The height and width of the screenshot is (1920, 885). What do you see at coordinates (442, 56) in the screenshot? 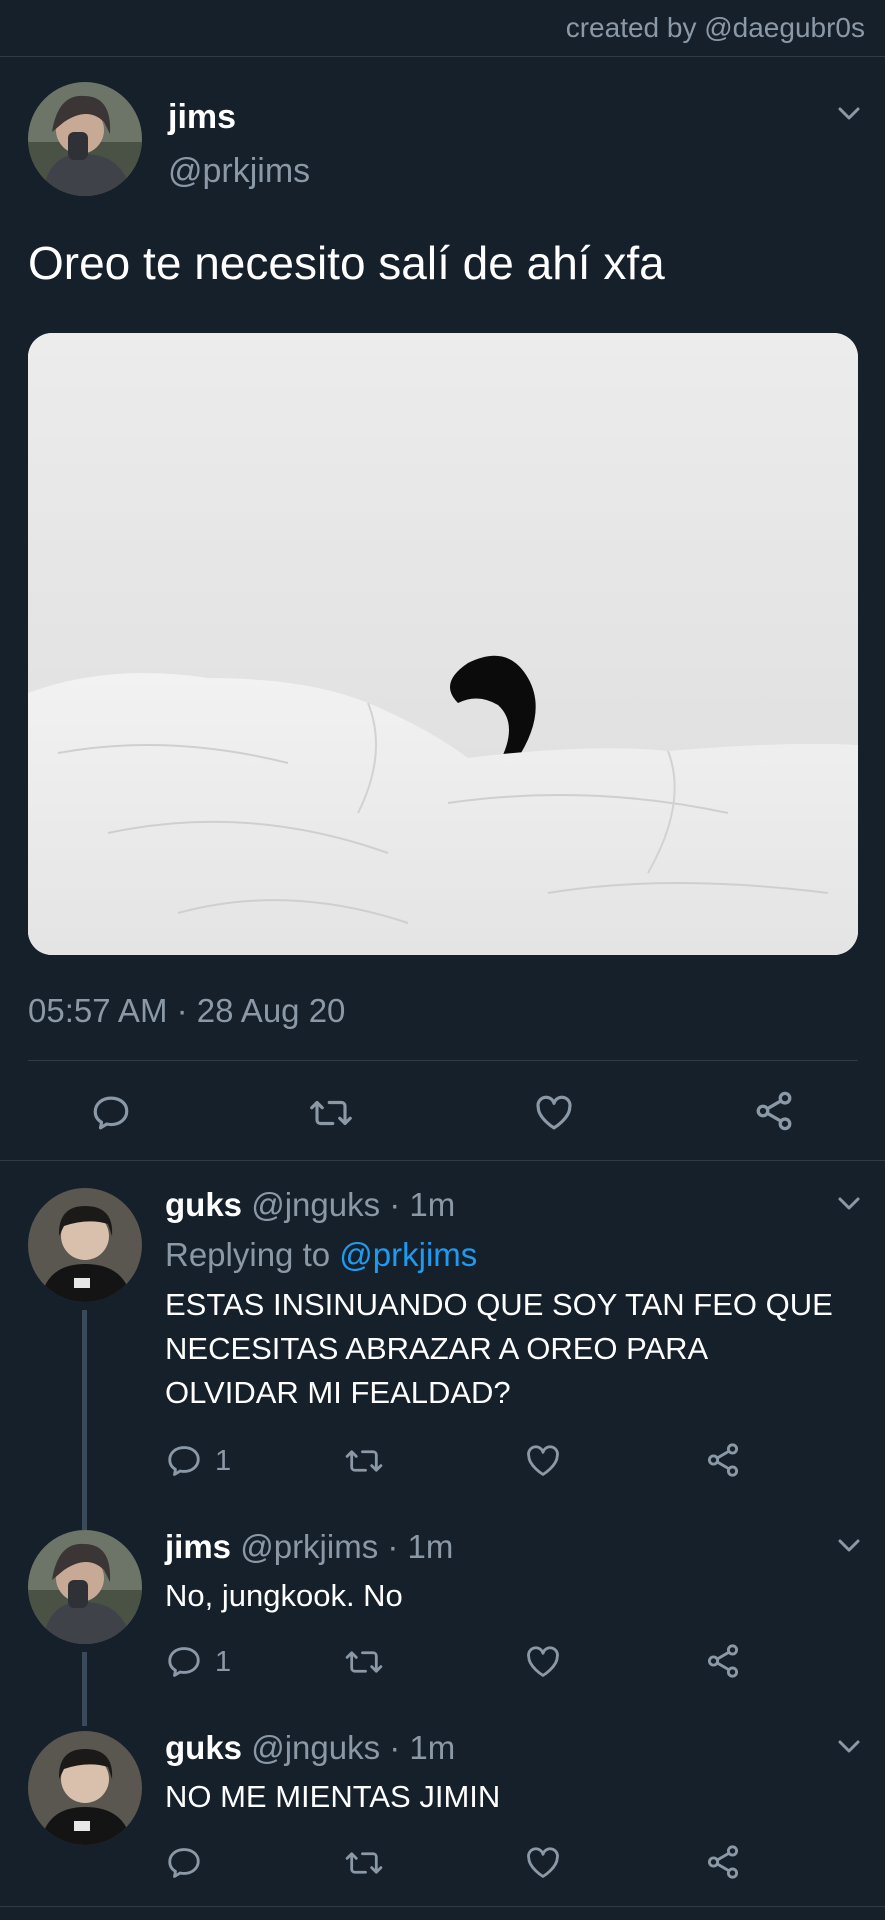
I see `top-divider` at bounding box center [442, 56].